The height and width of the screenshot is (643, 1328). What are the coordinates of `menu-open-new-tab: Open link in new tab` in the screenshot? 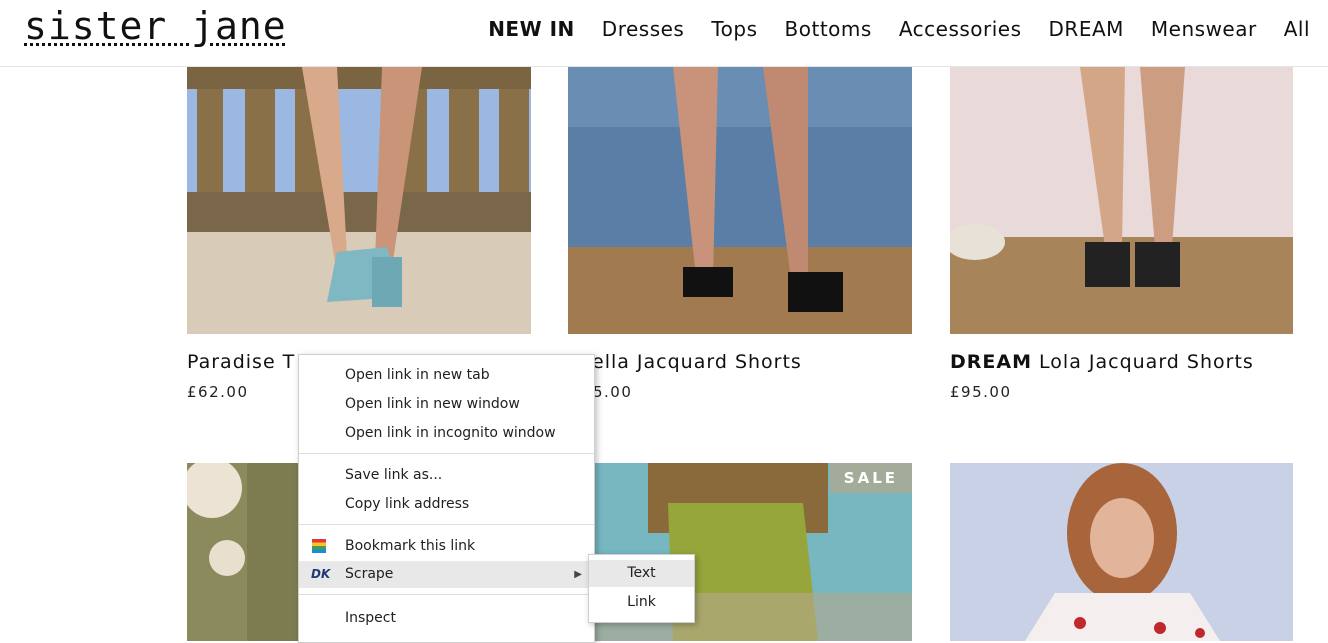 It's located at (446, 375).